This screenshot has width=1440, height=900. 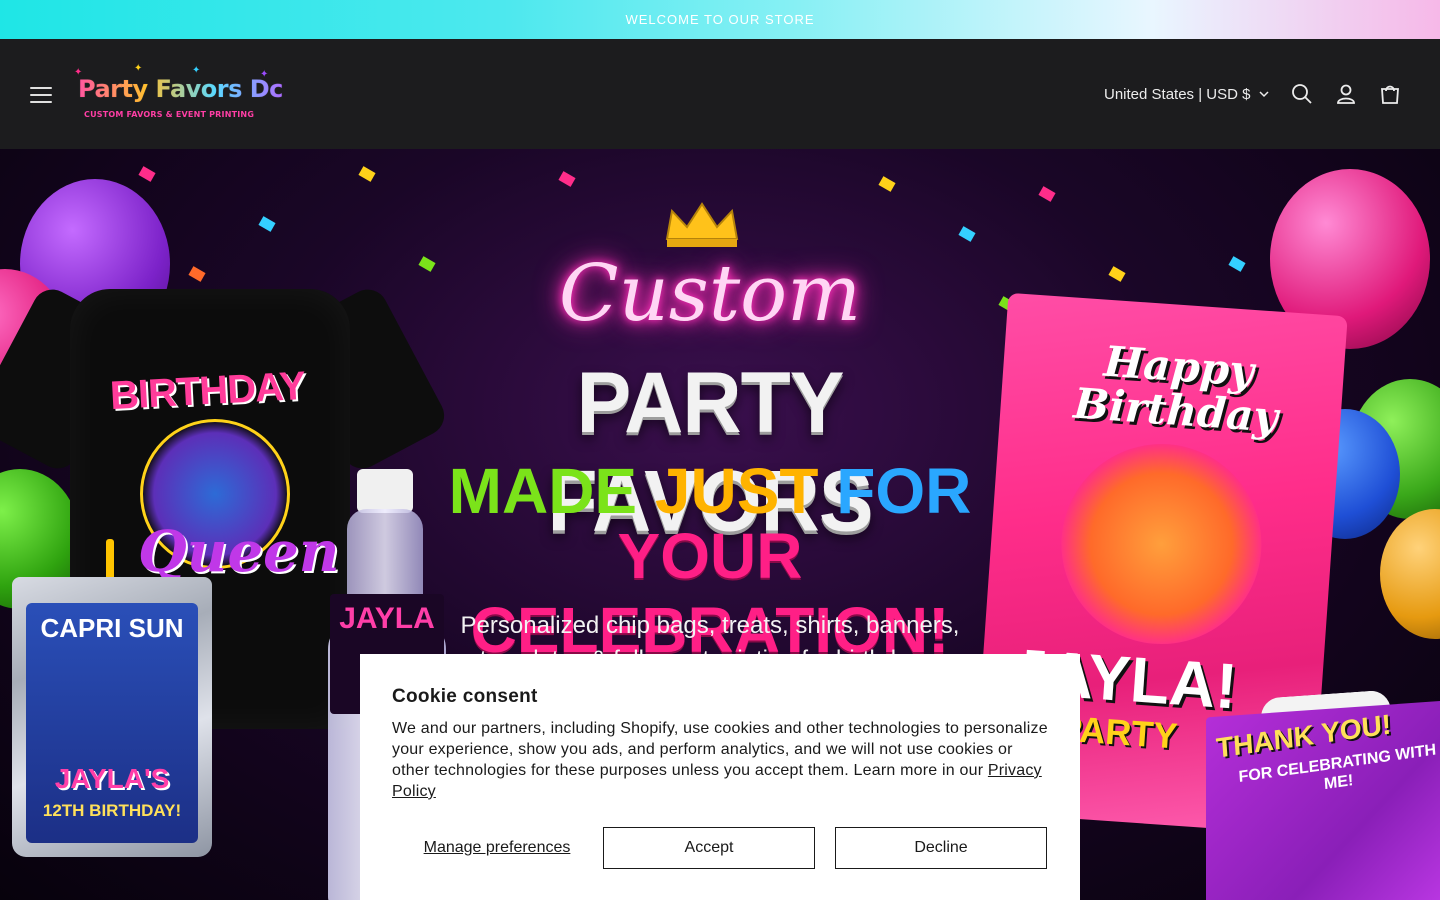 What do you see at coordinates (385, 491) in the screenshot?
I see `bottle-cap` at bounding box center [385, 491].